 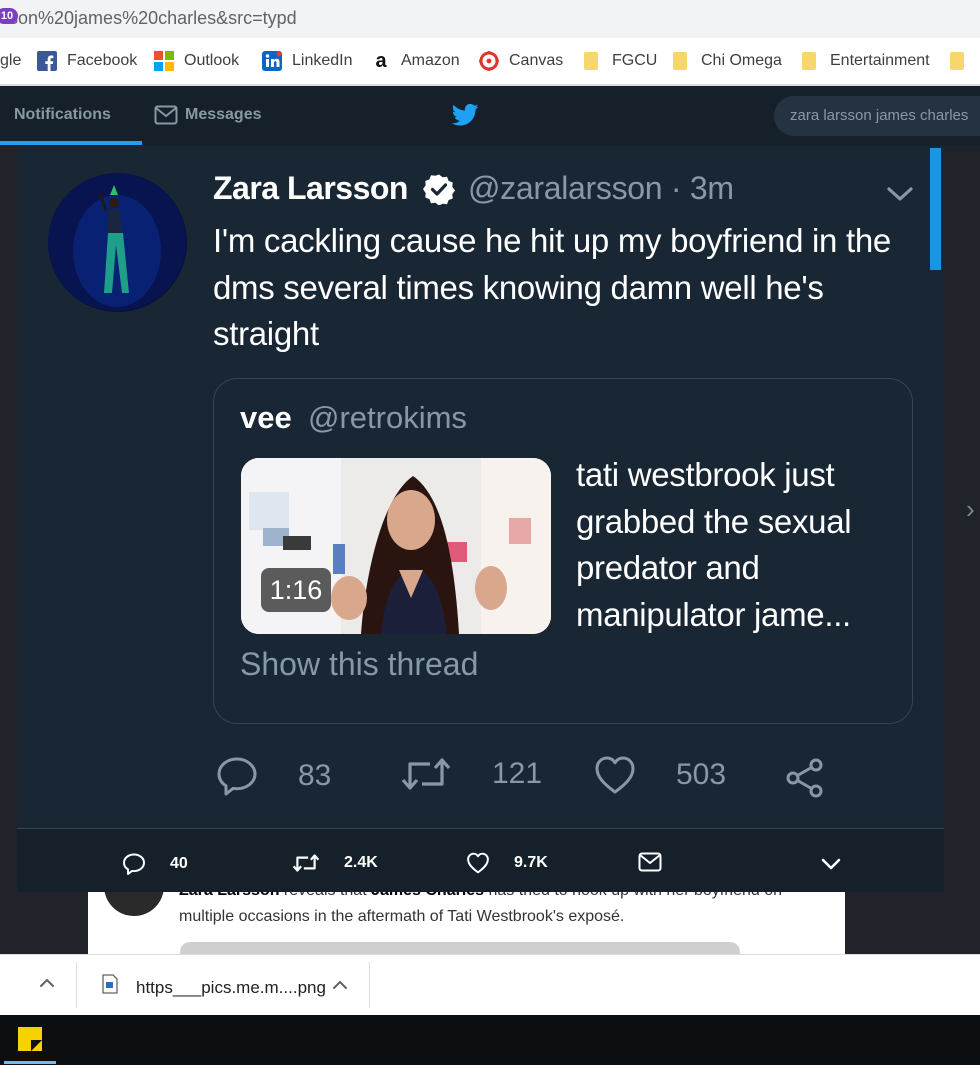 I want to click on bookmark-label: FGCU, so click(x=635, y=60).